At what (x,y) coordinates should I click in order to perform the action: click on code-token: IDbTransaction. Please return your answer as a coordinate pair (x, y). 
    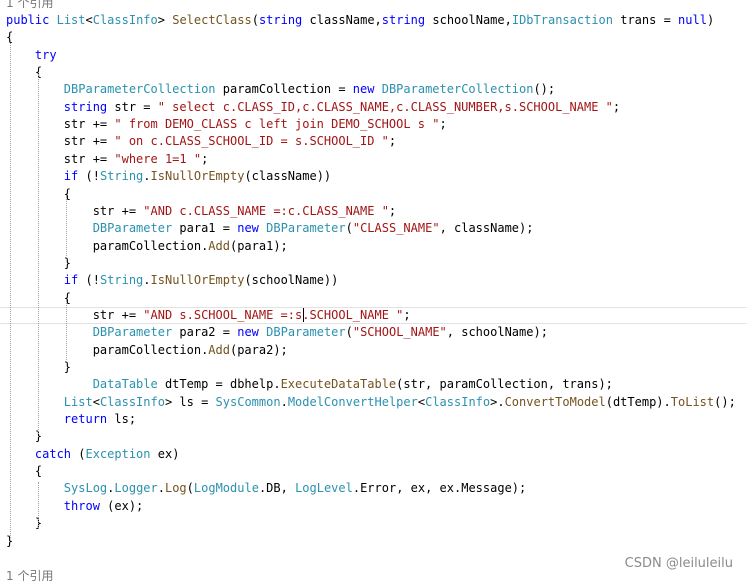
    Looking at the image, I should click on (562, 20).